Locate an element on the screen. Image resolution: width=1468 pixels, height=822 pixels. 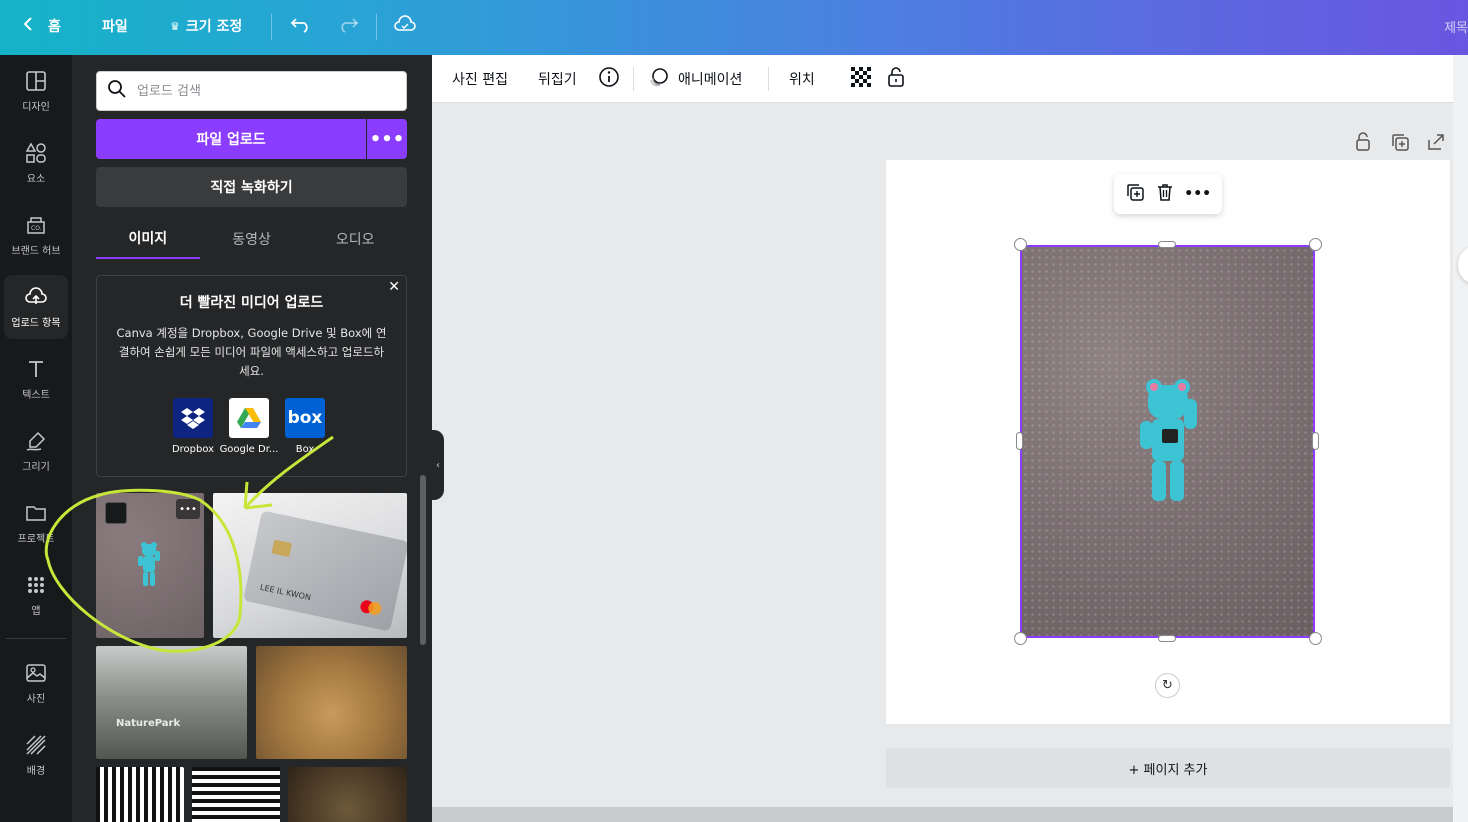
collapse-panel-button: ‹ is located at coordinates (438, 465).